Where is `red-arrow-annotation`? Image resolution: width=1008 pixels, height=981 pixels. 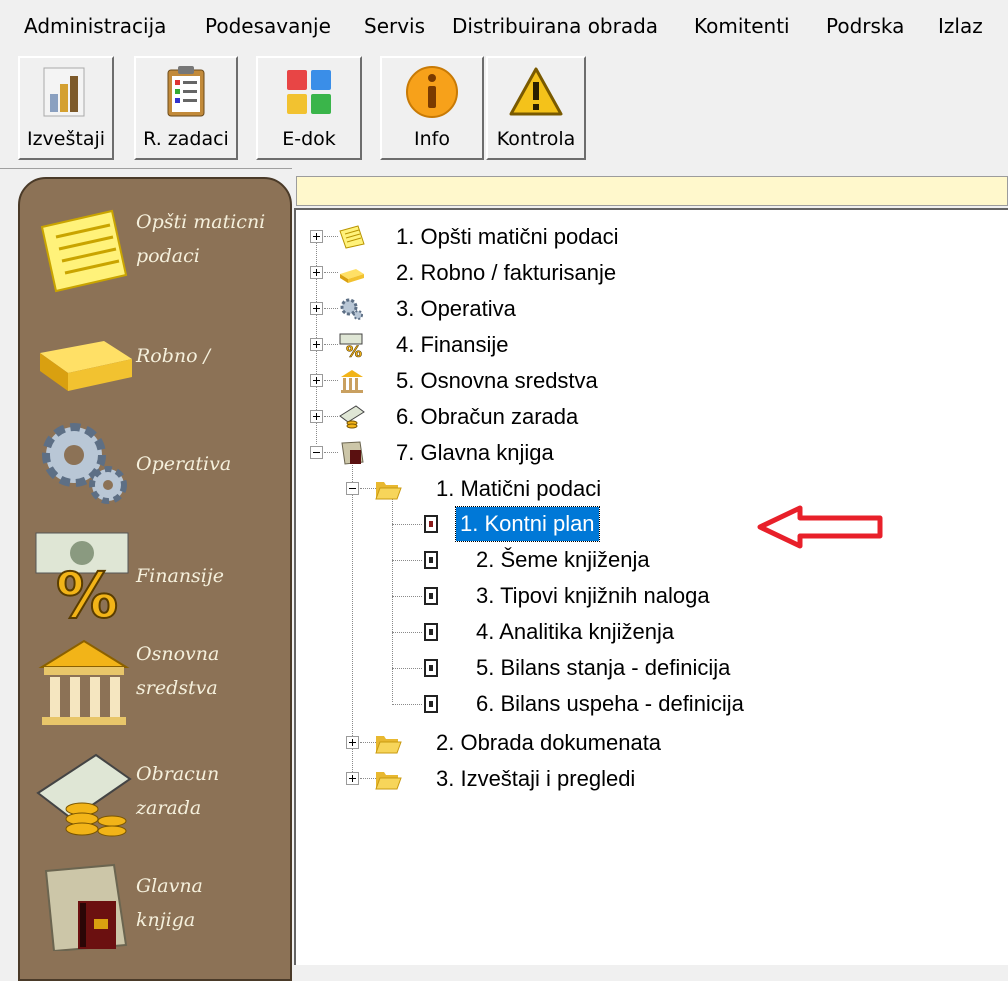 red-arrow-annotation is located at coordinates (820, 527).